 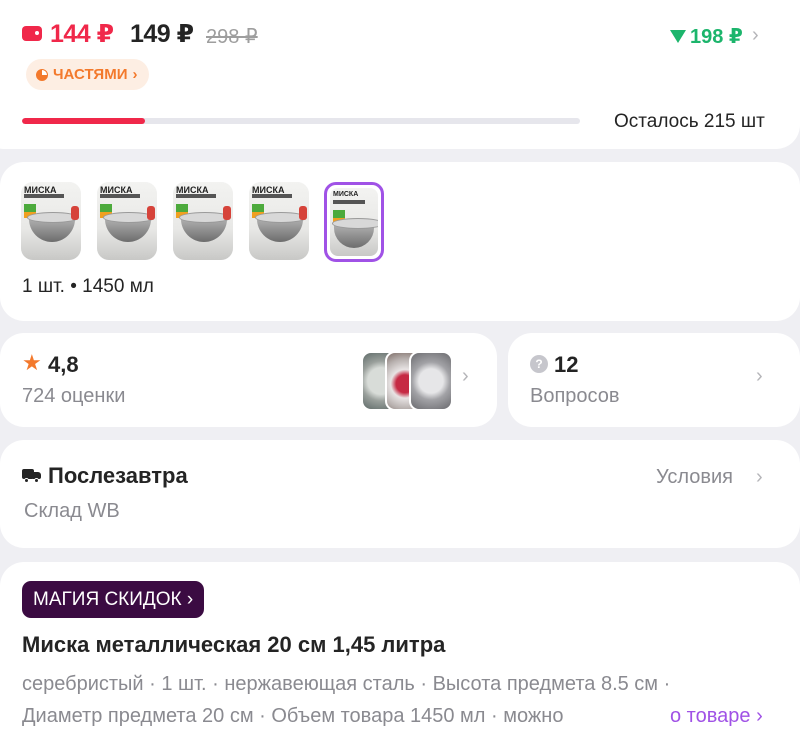 I want to click on fade-overlay, so click(x=643, y=716).